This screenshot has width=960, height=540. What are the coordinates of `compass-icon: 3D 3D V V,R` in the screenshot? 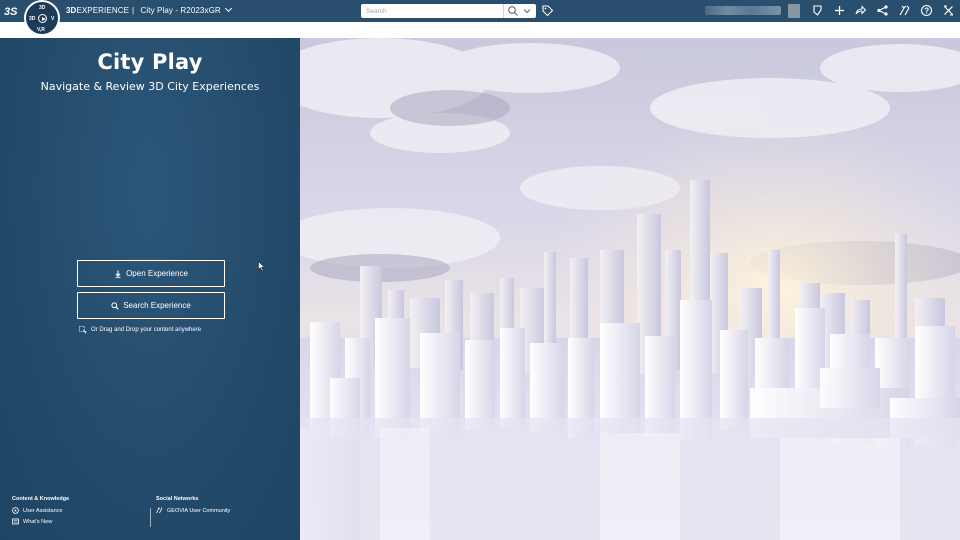 It's located at (42, 18).